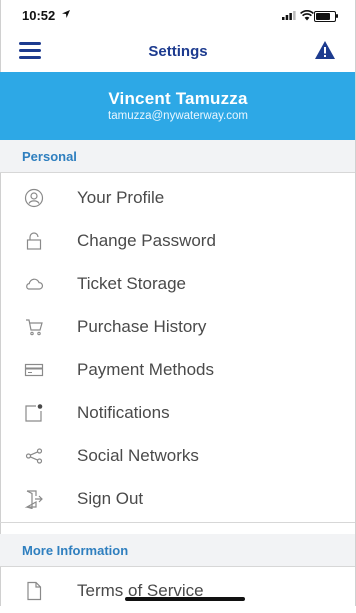 Image resolution: width=356 pixels, height=613 pixels. Describe the element at coordinates (146, 369) in the screenshot. I see `menu-item-label: Payment Methods` at that location.